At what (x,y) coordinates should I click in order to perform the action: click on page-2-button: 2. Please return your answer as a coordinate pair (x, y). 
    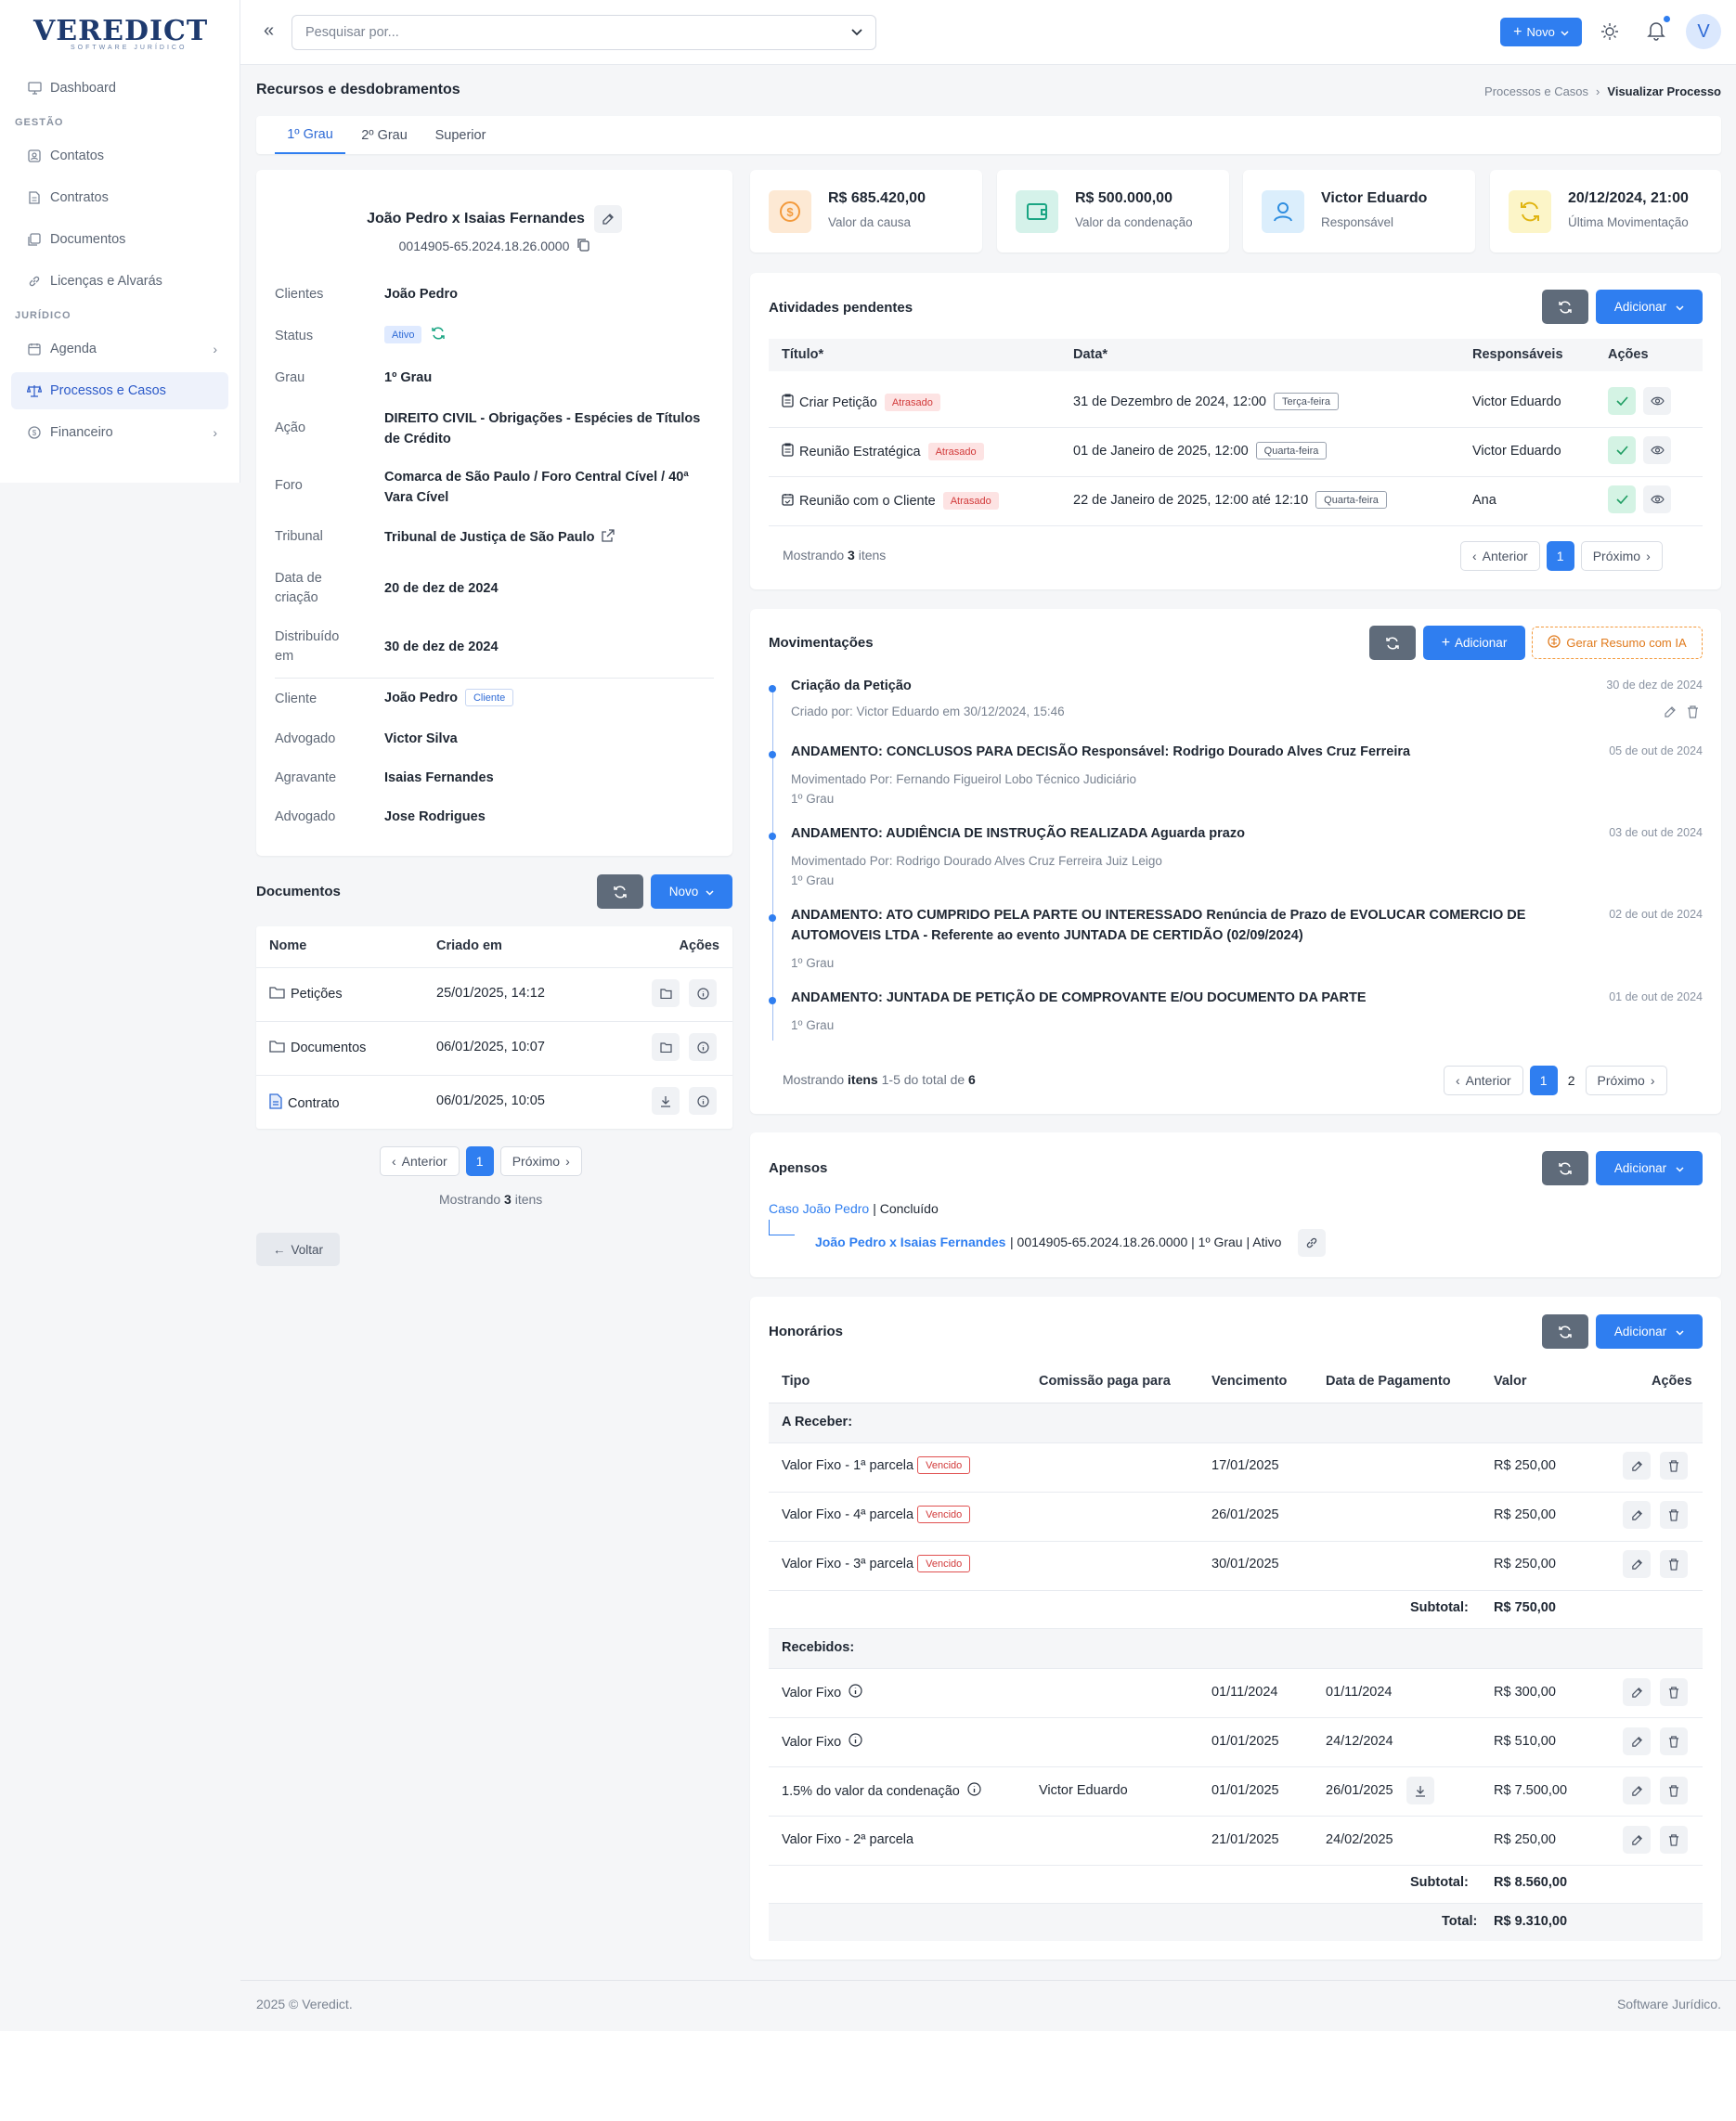
    Looking at the image, I should click on (1571, 1081).